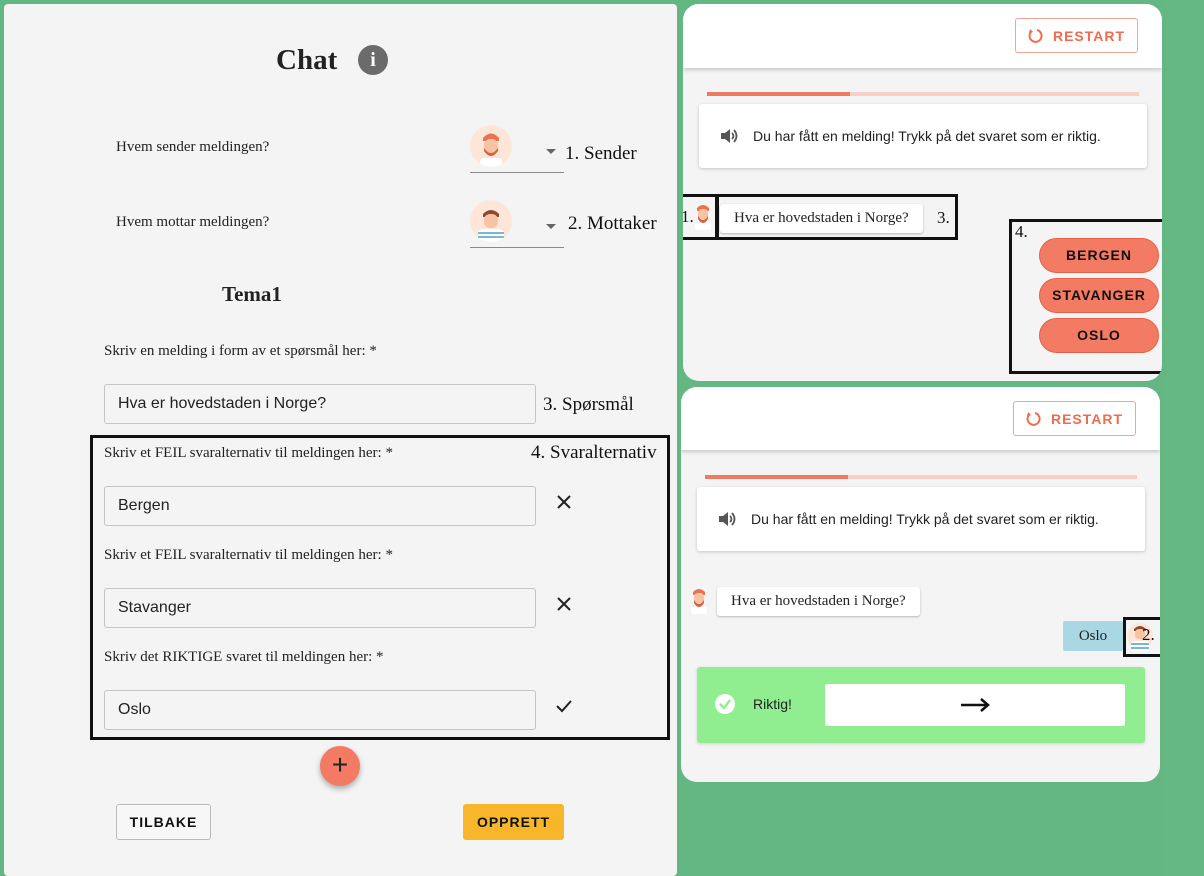 Image resolution: width=1204 pixels, height=876 pixels. Describe the element at coordinates (252, 294) in the screenshot. I see `topic-heading: Tema1` at that location.